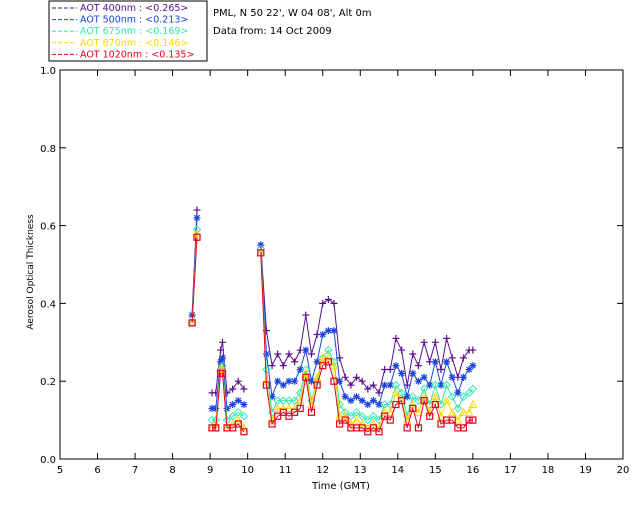  What do you see at coordinates (360, 470) in the screenshot?
I see `x-tick-label: 13` at bounding box center [360, 470].